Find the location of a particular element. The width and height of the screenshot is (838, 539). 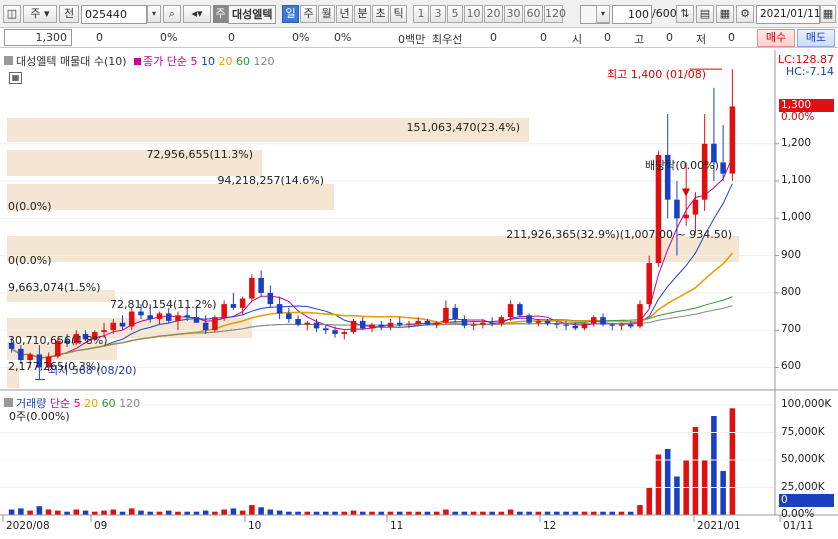

legend-square-icon is located at coordinates (8, 60).